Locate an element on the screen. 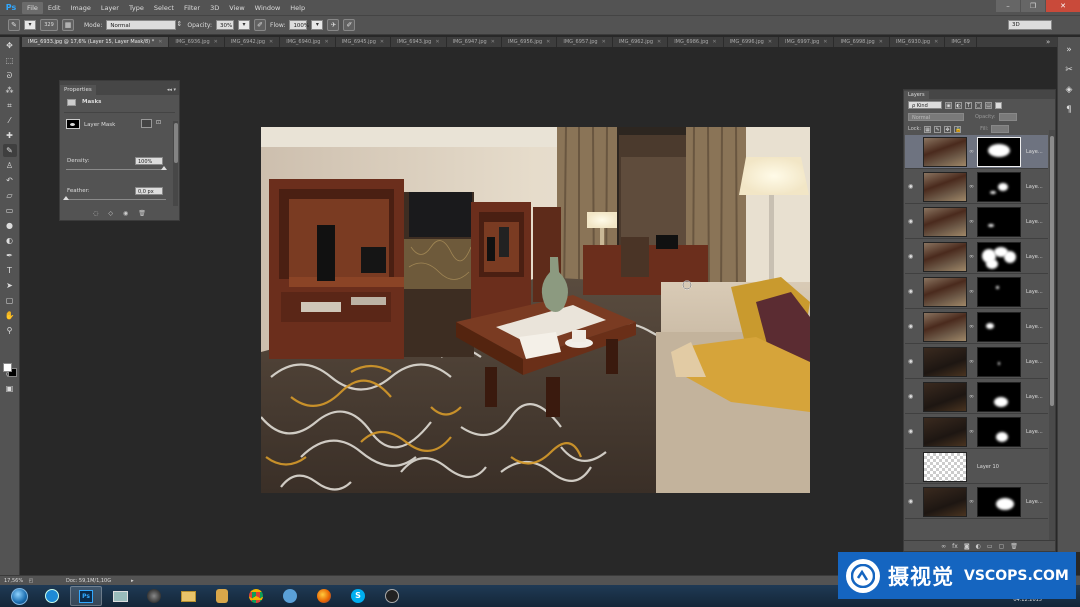  filter-kind-select: ρ Kind is located at coordinates (925, 105).